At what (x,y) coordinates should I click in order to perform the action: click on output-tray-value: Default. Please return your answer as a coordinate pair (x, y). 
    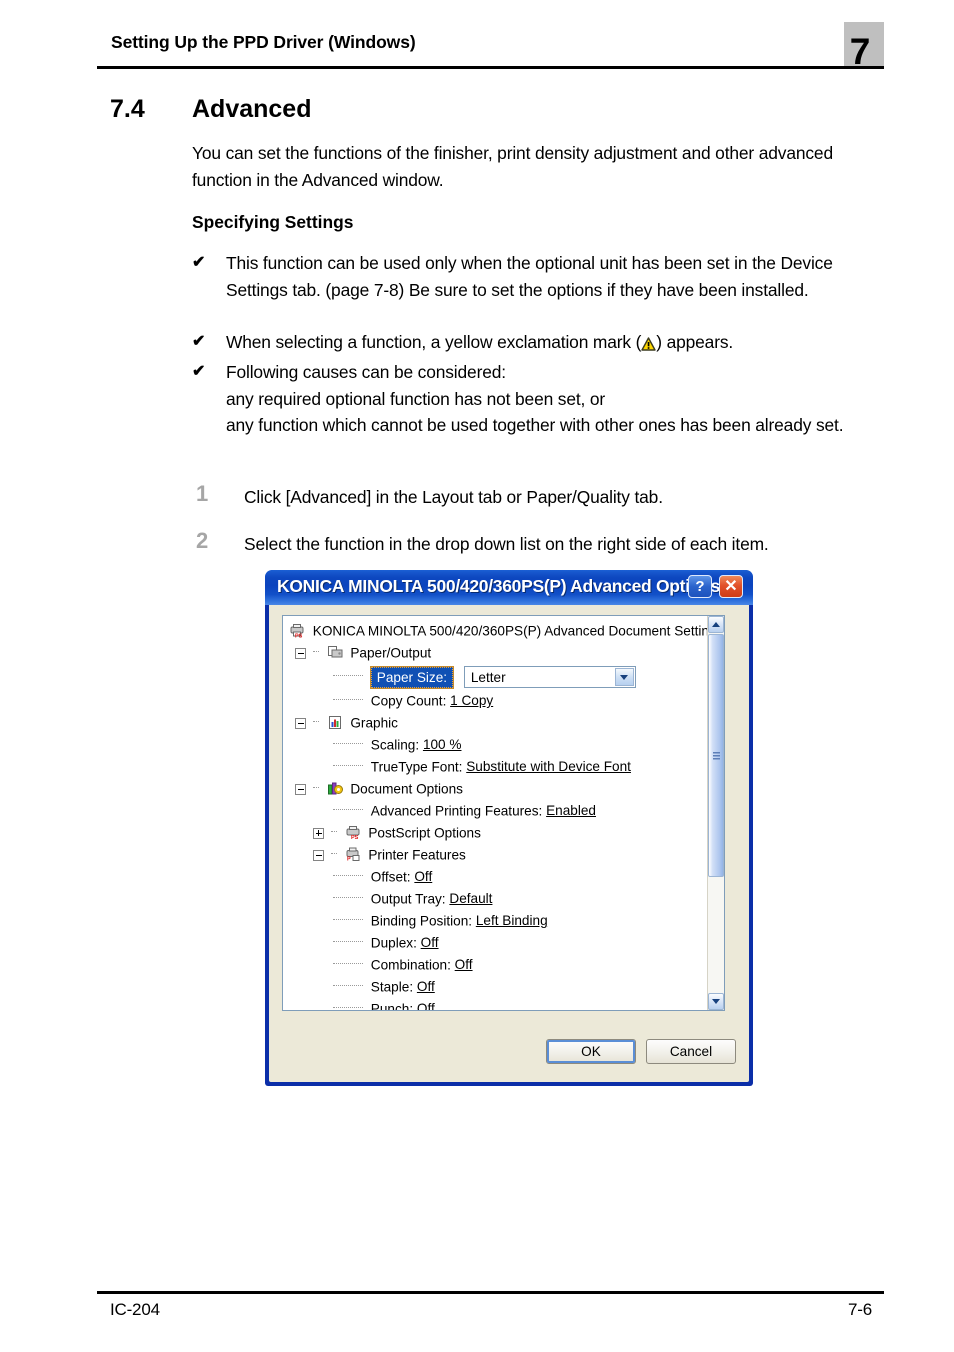
    Looking at the image, I should click on (470, 898).